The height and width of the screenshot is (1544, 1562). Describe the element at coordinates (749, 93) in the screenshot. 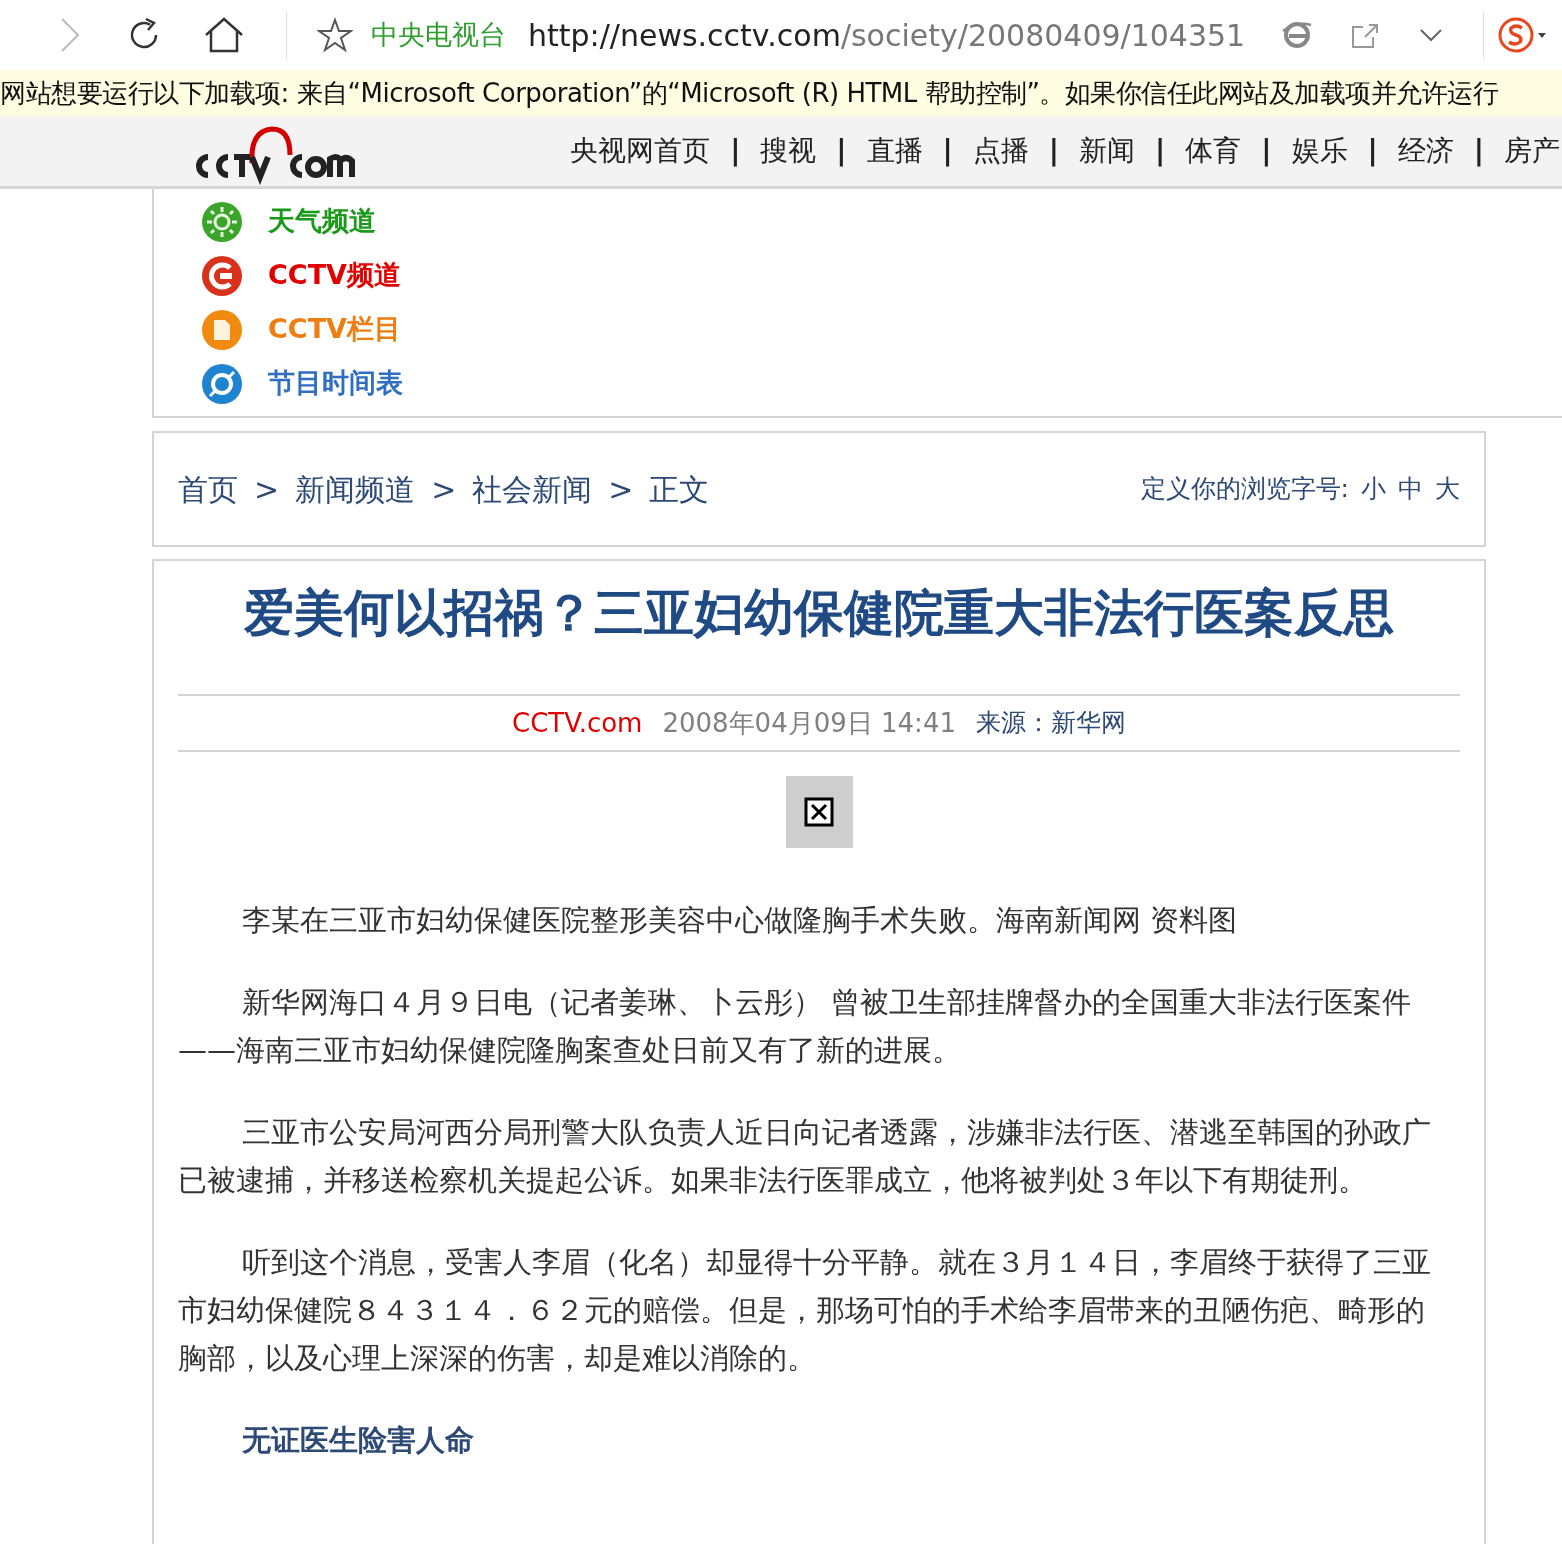

I see `addon-warning-text: 网站想要运行以下加载项: 来自“Microsoft Corporation”的“Microsoft (R) HTML 帮助控制”。如果你信任此网站及加载项并允许运行` at that location.